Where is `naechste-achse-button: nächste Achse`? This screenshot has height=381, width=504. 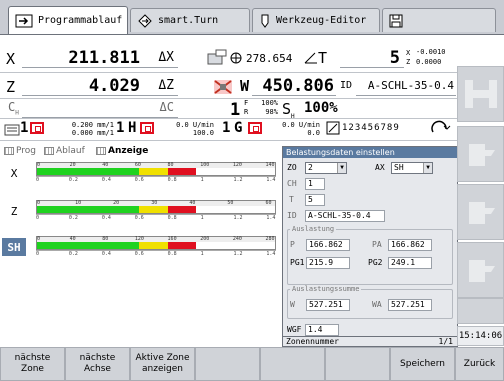
naechste-achse-button: nächste Achse is located at coordinates (97, 364).